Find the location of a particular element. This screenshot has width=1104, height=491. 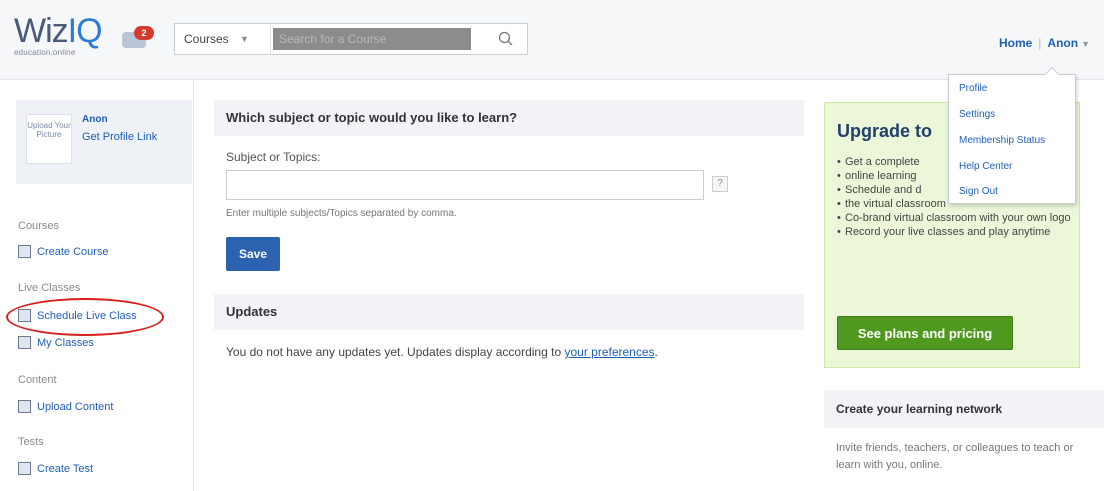

search-icon is located at coordinates (506, 39).